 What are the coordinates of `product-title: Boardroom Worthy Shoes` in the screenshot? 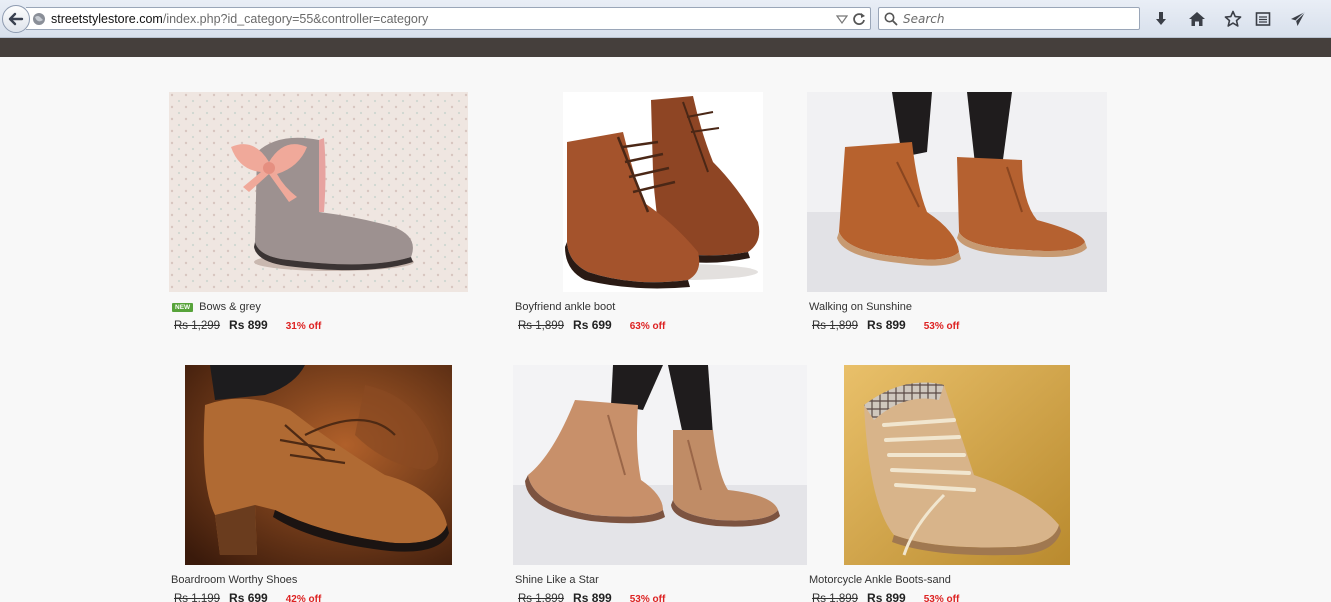 It's located at (234, 580).